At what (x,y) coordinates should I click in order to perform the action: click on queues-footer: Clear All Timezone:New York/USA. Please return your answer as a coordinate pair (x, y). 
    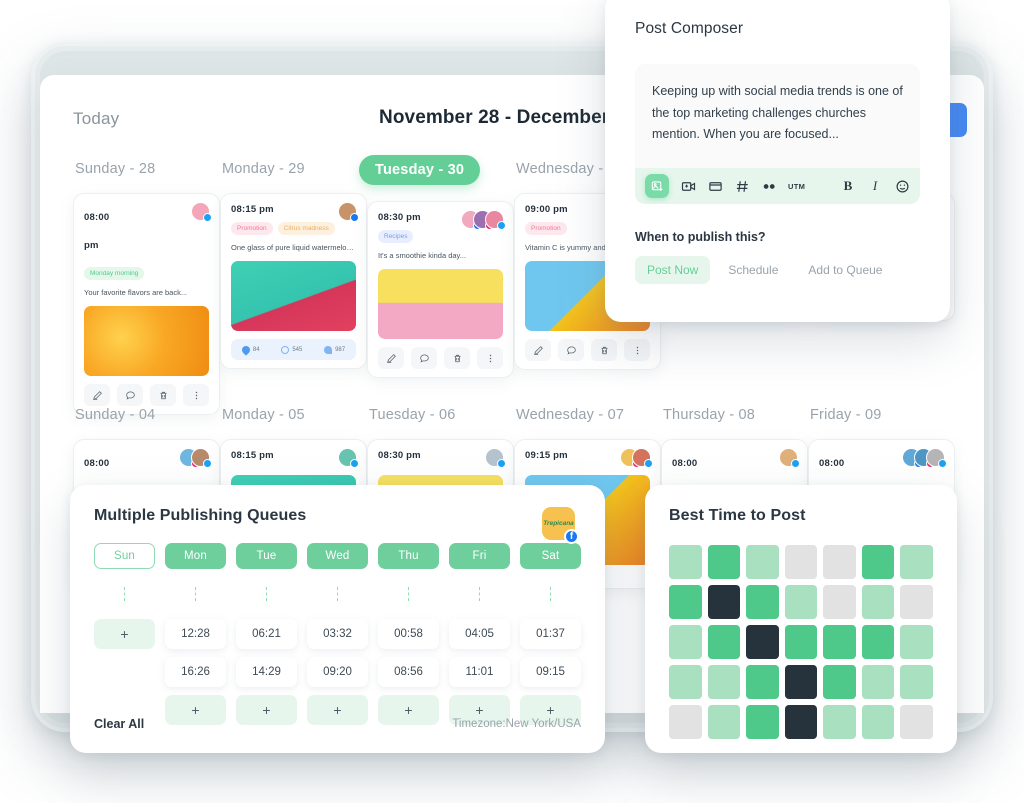
    Looking at the image, I should click on (337, 724).